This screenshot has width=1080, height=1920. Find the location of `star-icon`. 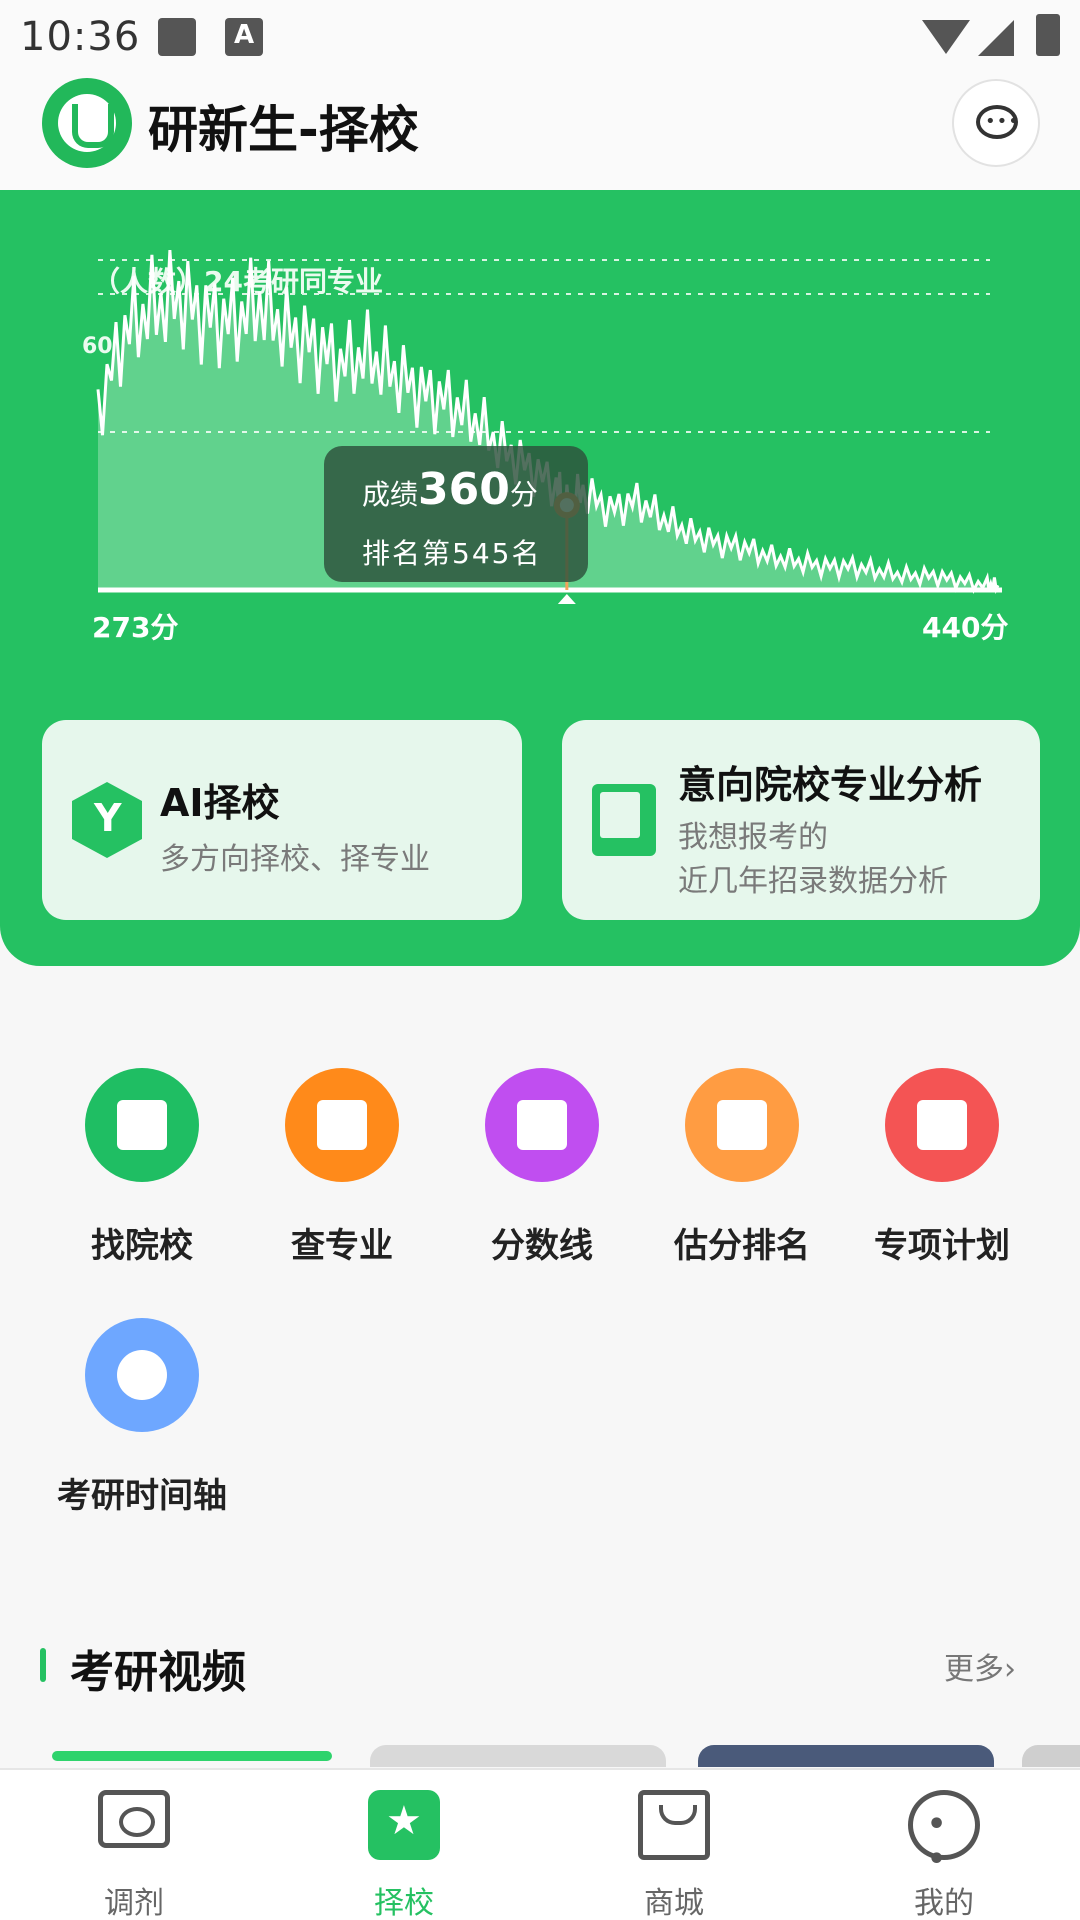

star-icon is located at coordinates (404, 1825).